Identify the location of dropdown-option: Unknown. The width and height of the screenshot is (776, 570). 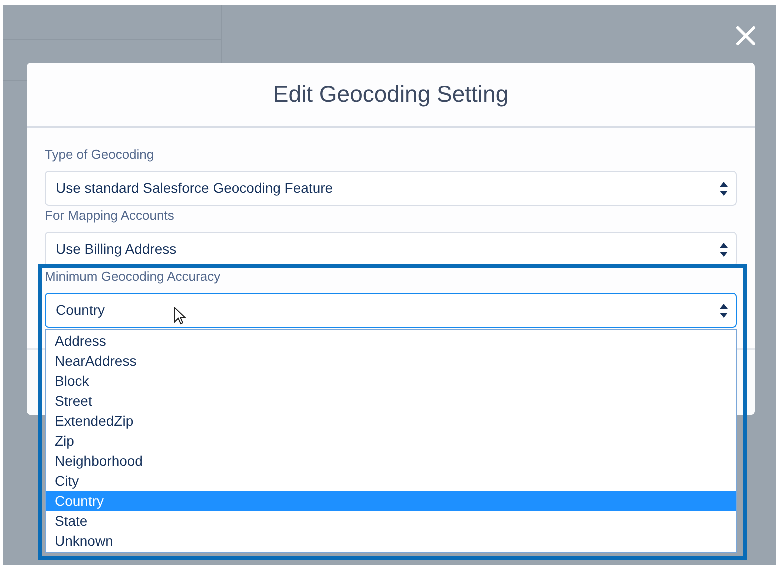
(391, 541).